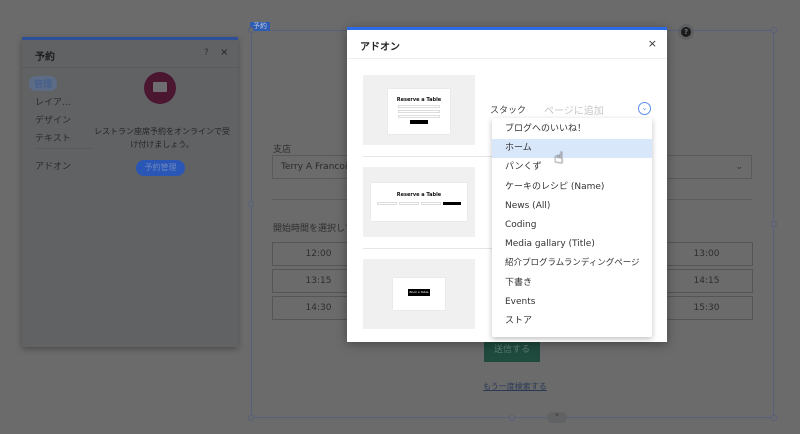  What do you see at coordinates (572, 244) in the screenshot?
I see `dropdown-option: Media gallary (Title)` at bounding box center [572, 244].